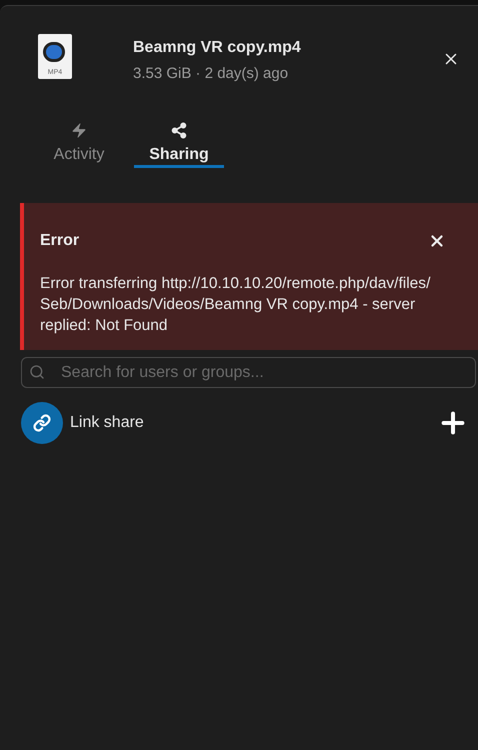  What do you see at coordinates (107, 423) in the screenshot?
I see `link-share-label: Link share` at bounding box center [107, 423].